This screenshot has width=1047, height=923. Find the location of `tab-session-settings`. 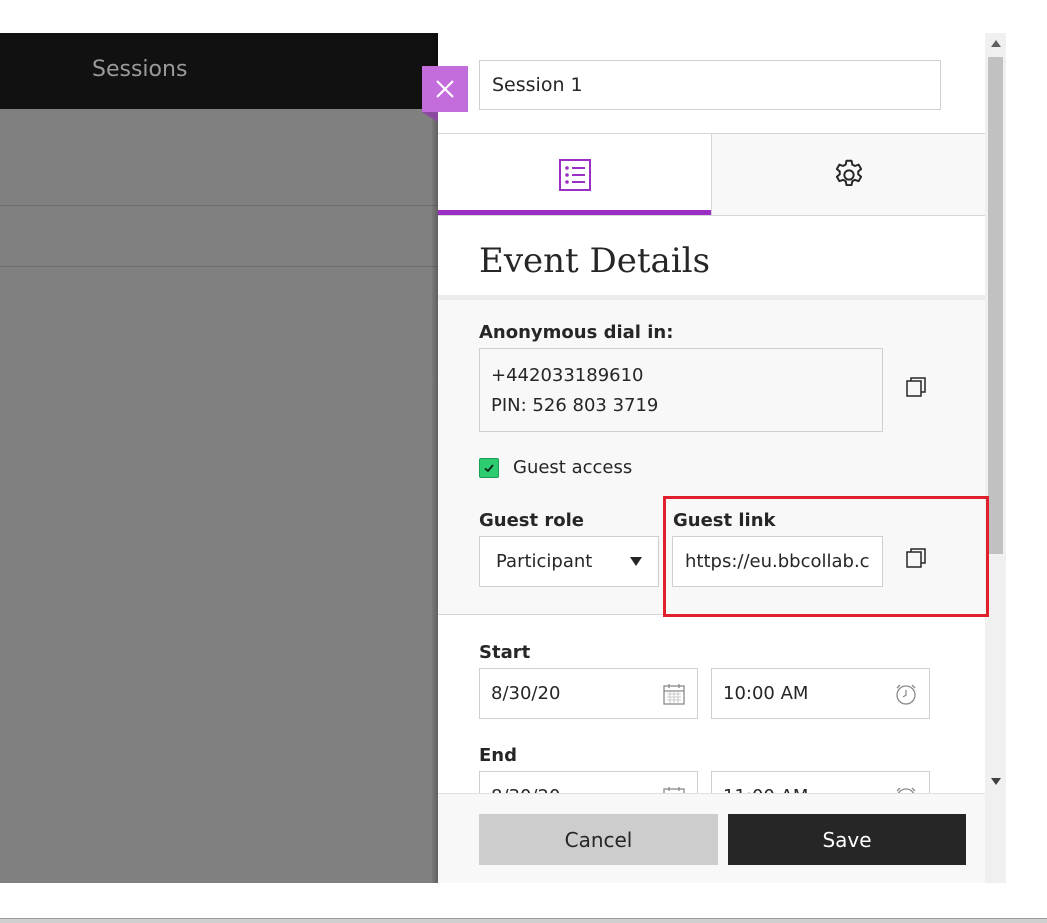

tab-session-settings is located at coordinates (848, 174).